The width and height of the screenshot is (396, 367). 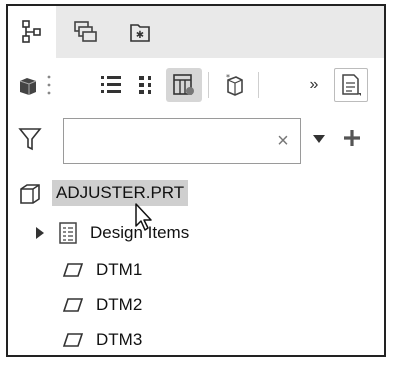 What do you see at coordinates (119, 339) in the screenshot?
I see `tree-item-label: DTM3` at bounding box center [119, 339].